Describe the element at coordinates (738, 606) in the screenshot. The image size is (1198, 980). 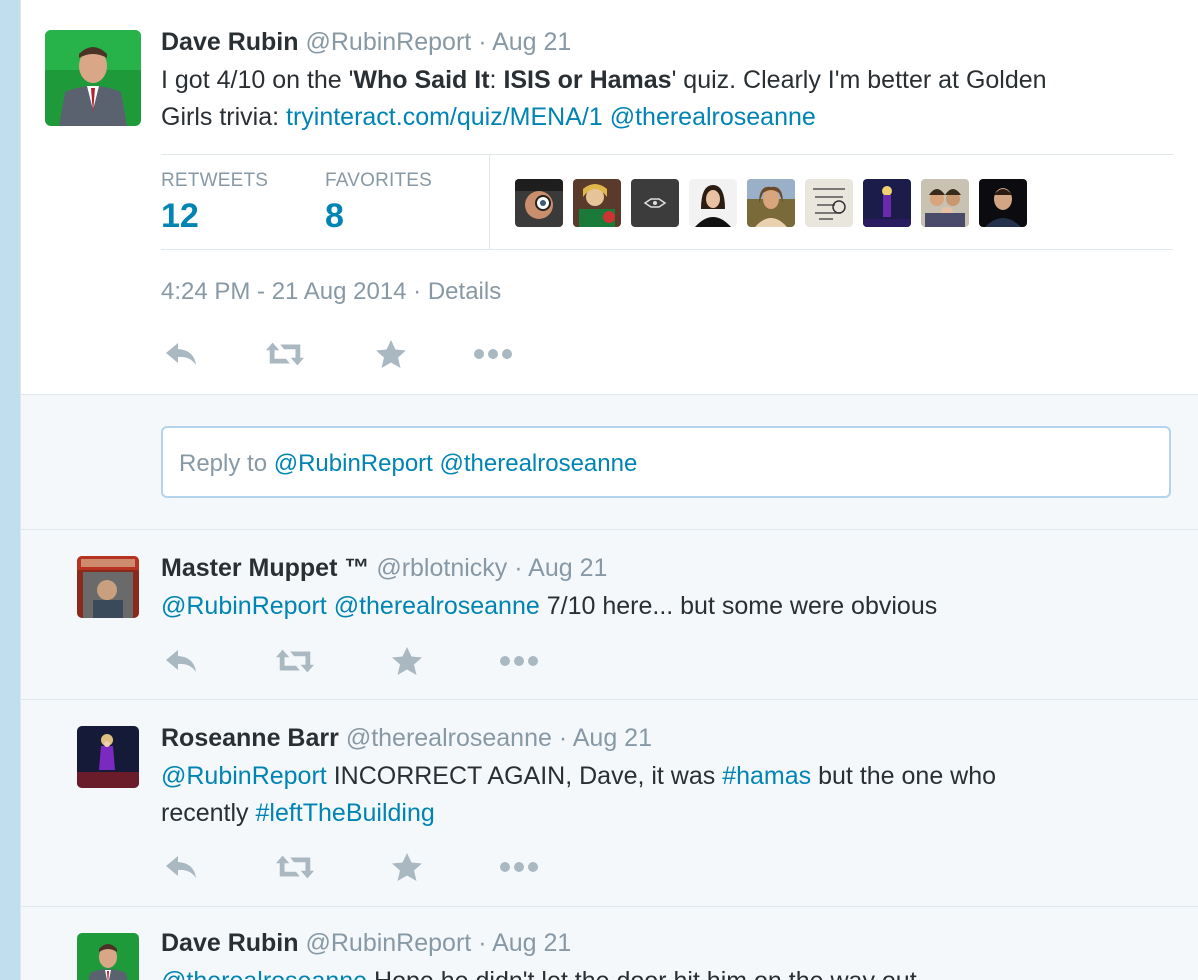
I see `tweet-text-part: 7/10 here... but some were obvious` at that location.